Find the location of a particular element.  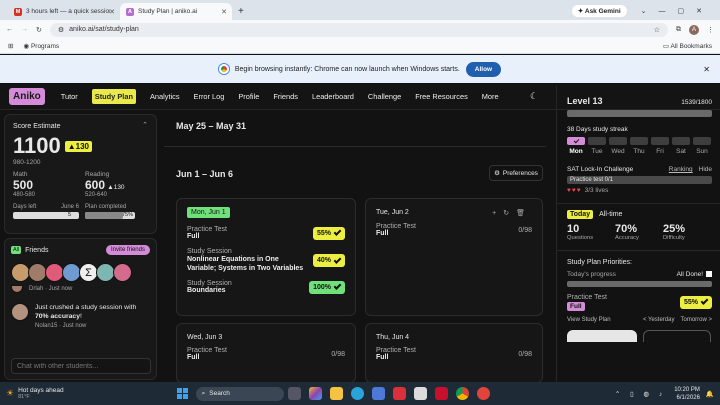

yesterday-link: < Yesterday is located at coordinates (659, 320).